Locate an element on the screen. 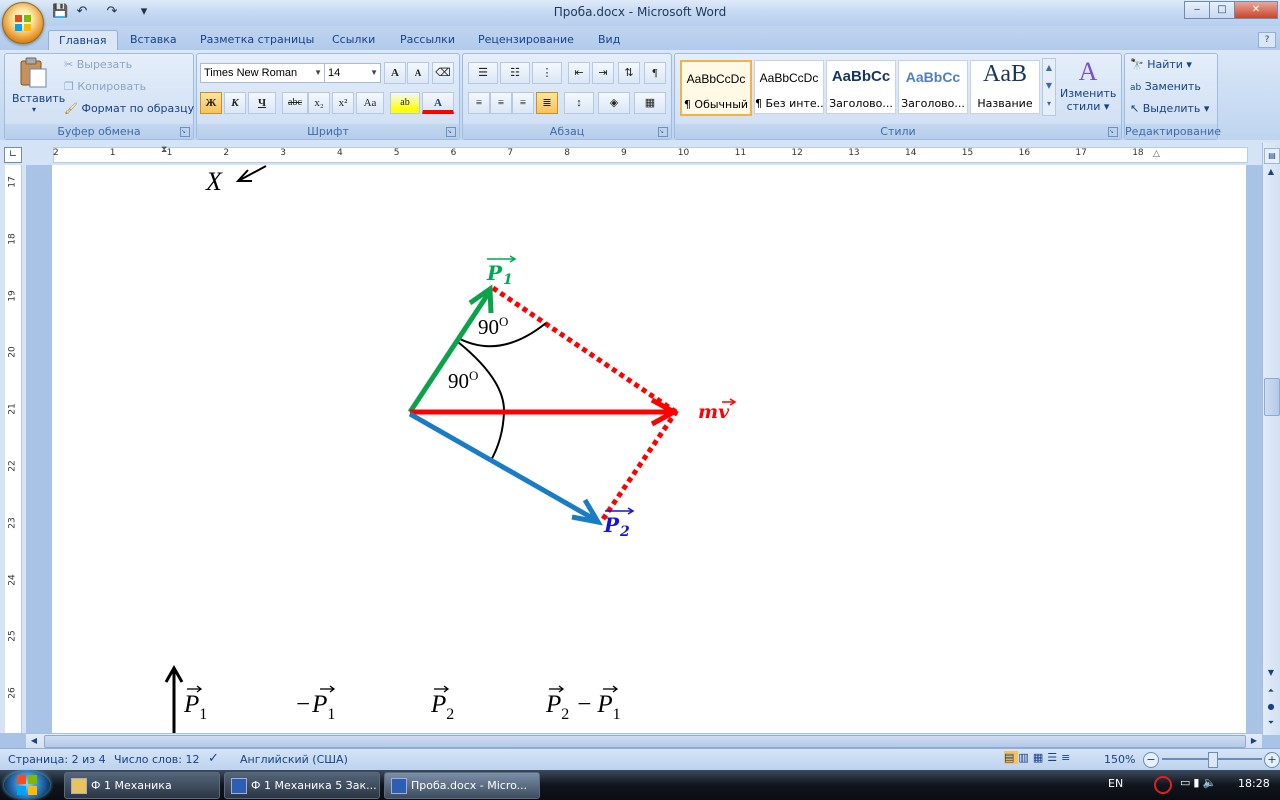 This screenshot has width=1280, height=800. axis-x-arrow is located at coordinates (253, 173).